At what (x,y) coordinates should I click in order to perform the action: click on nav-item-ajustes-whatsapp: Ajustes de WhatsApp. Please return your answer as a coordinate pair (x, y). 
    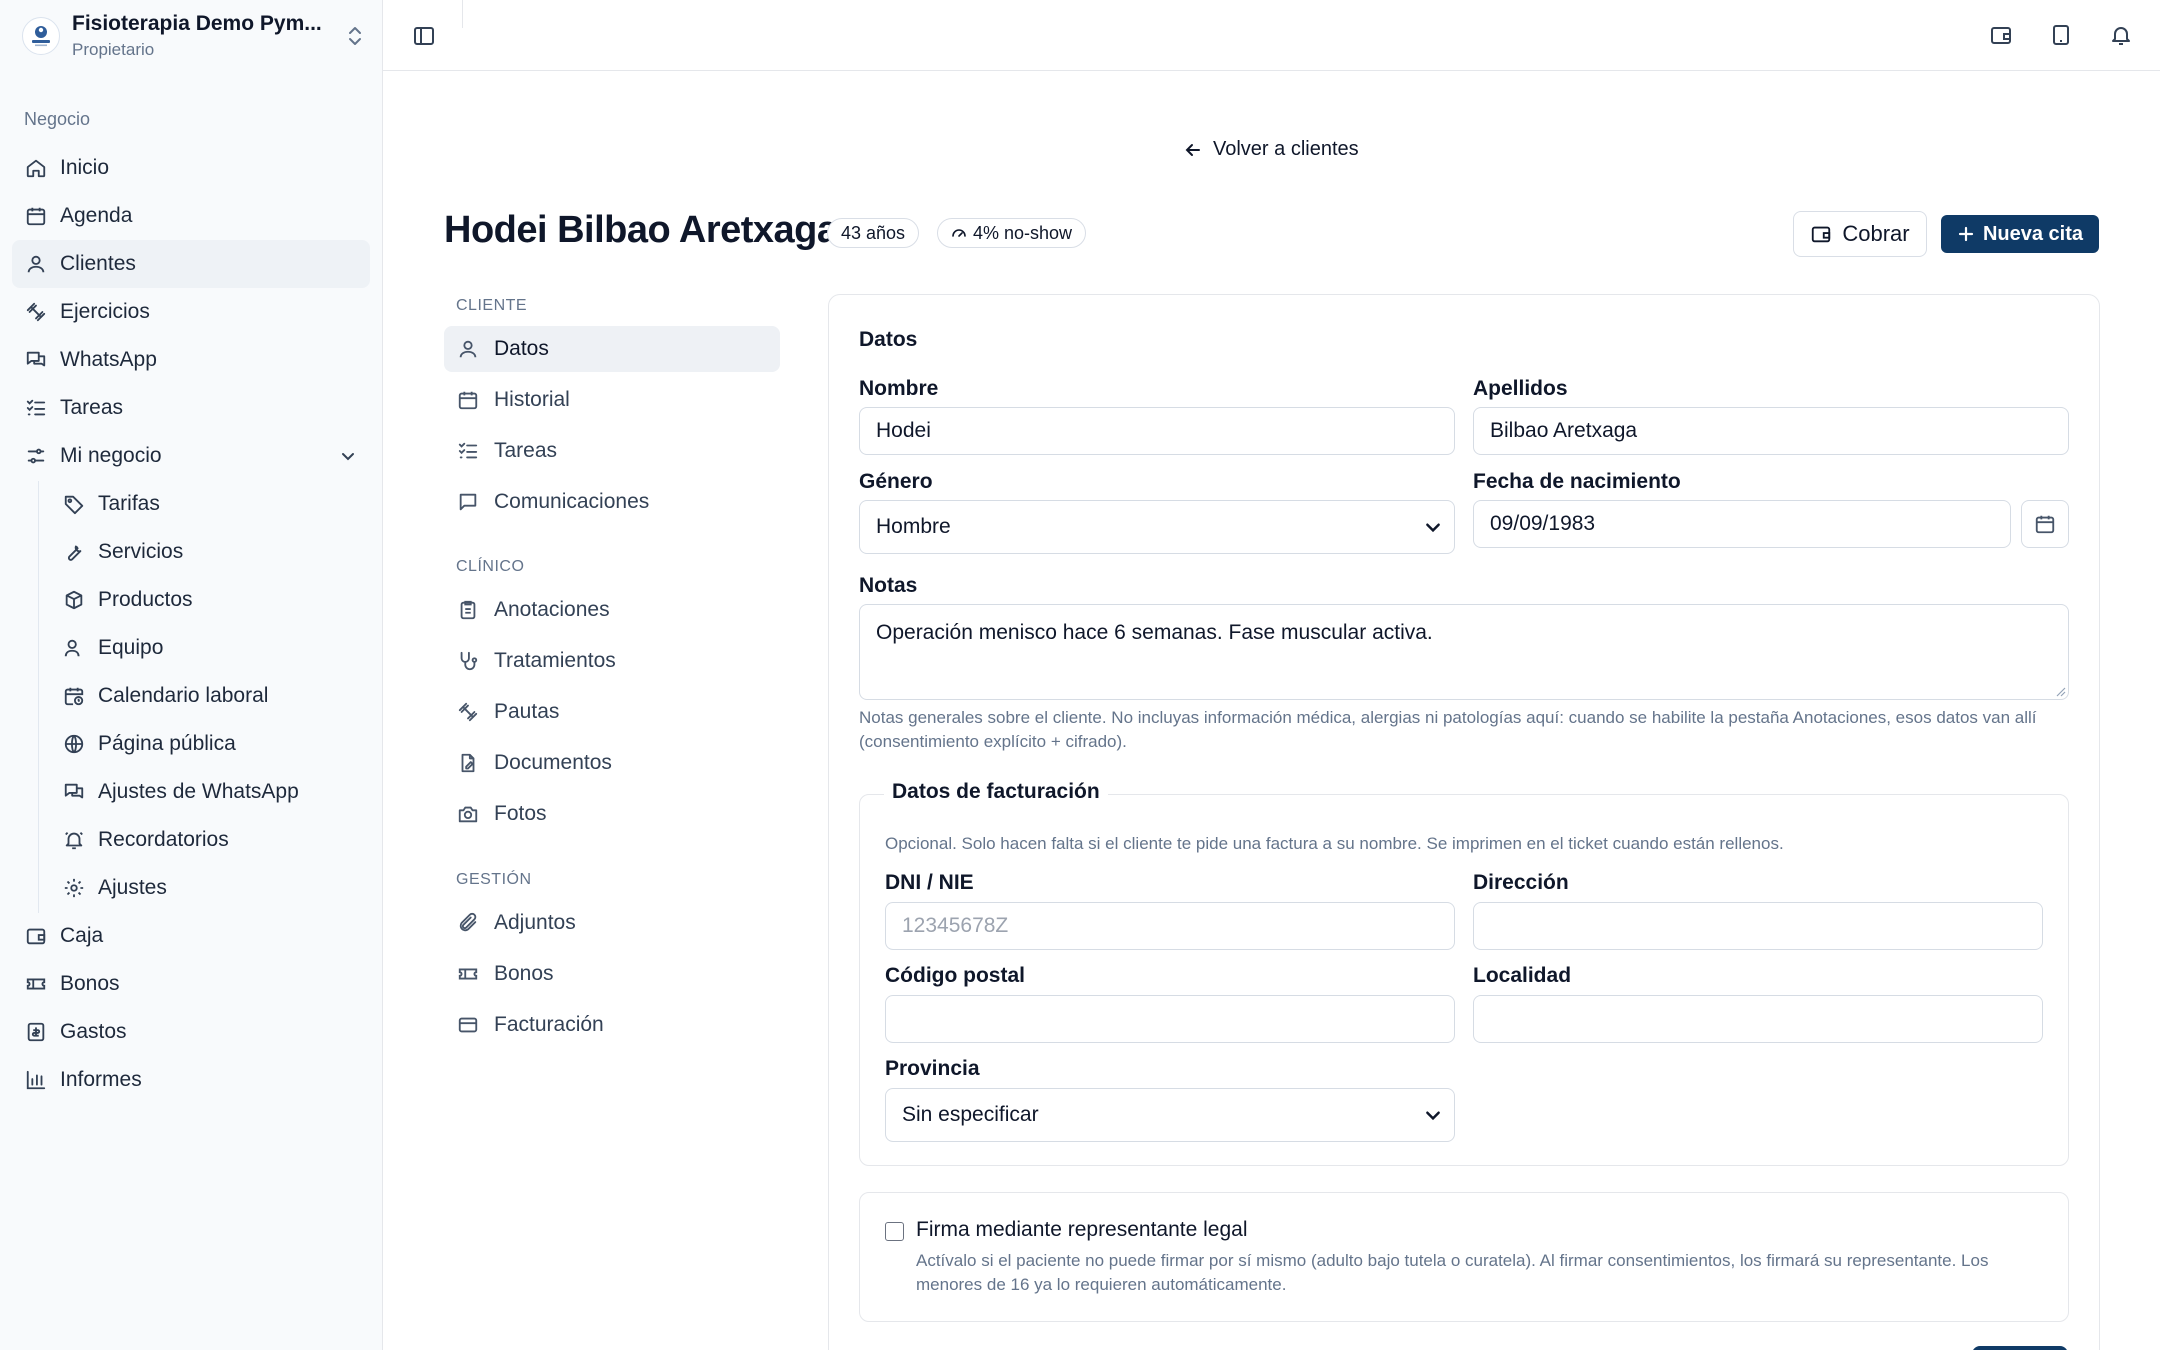
    Looking at the image, I should click on (191, 792).